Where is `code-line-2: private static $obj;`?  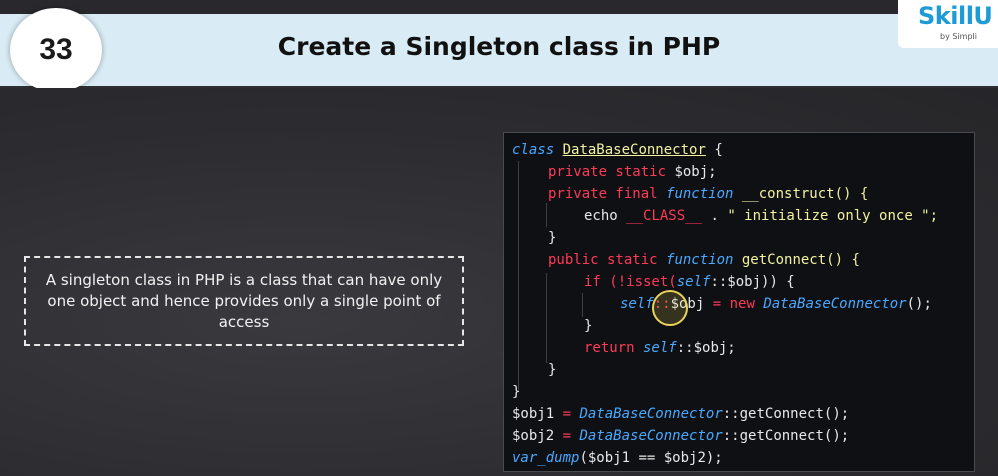 code-line-2: private static $obj; is located at coordinates (632, 172).